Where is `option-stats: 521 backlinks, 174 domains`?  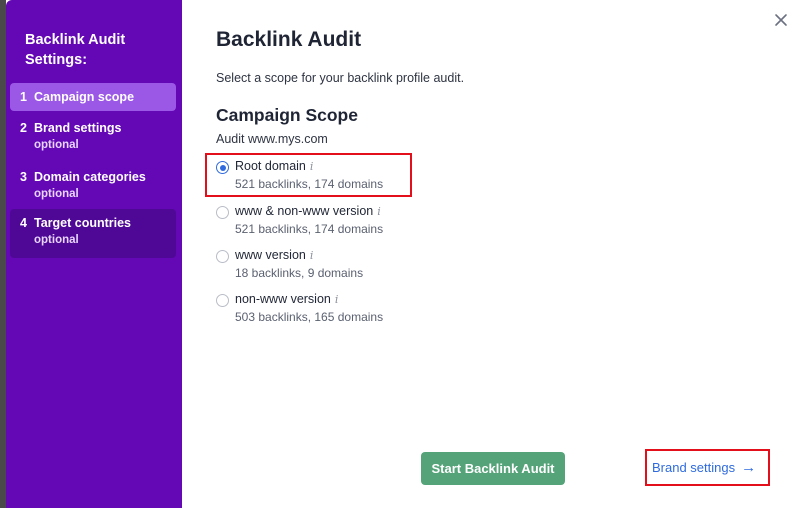 option-stats: 521 backlinks, 174 domains is located at coordinates (309, 229).